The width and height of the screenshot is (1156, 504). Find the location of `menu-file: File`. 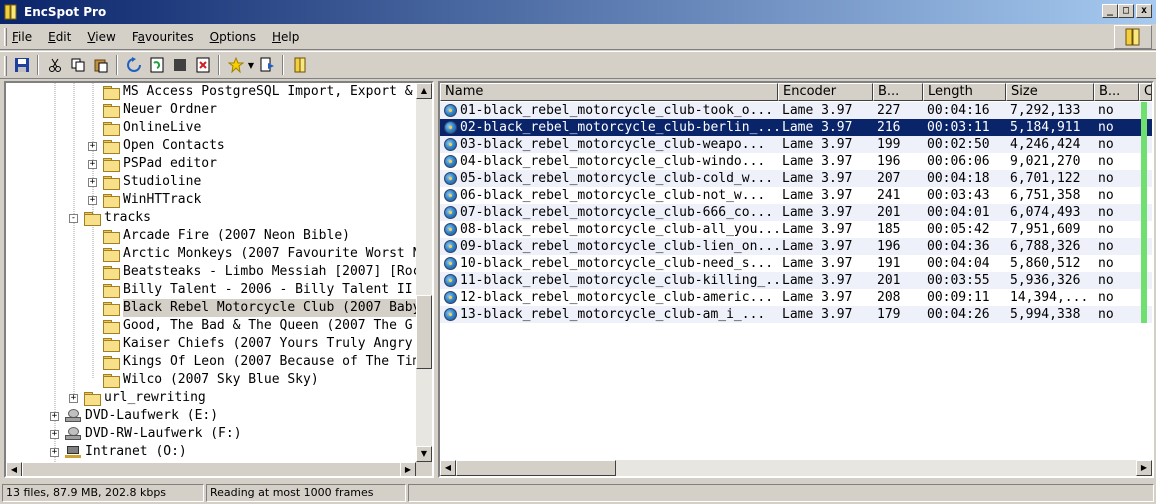

menu-file: File is located at coordinates (22, 37).